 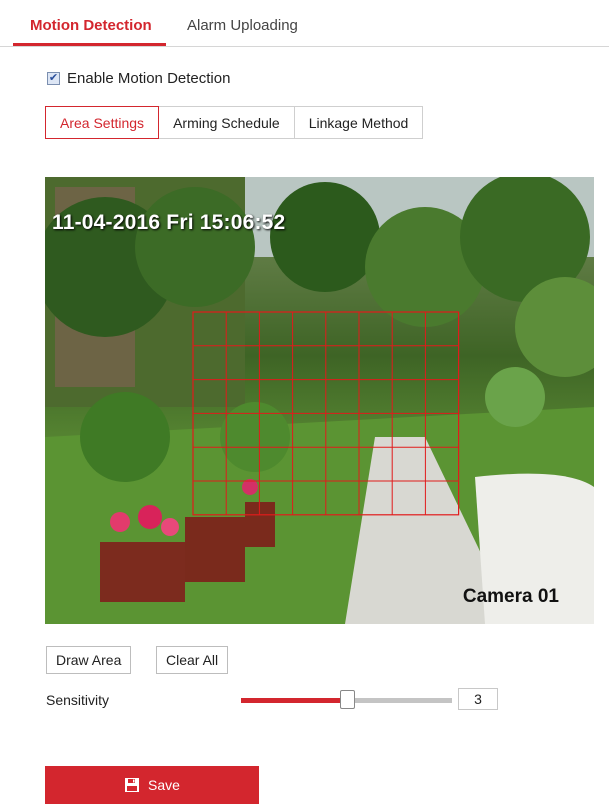 I want to click on draw-area-button: Draw Area, so click(x=89, y=660).